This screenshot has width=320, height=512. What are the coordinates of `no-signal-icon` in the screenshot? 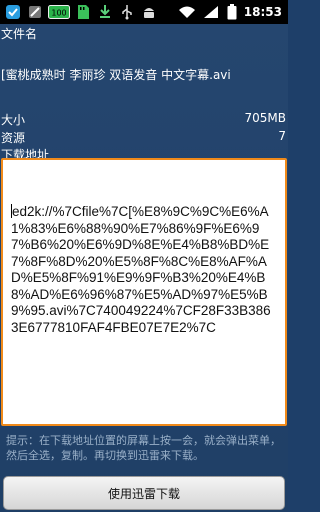 It's located at (35, 12).